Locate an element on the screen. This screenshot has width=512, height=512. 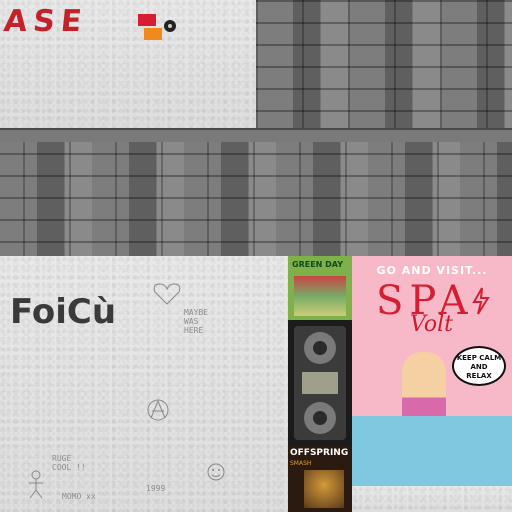
graffiti-tag-foicu: FoiCù is located at coordinates (63, 312).